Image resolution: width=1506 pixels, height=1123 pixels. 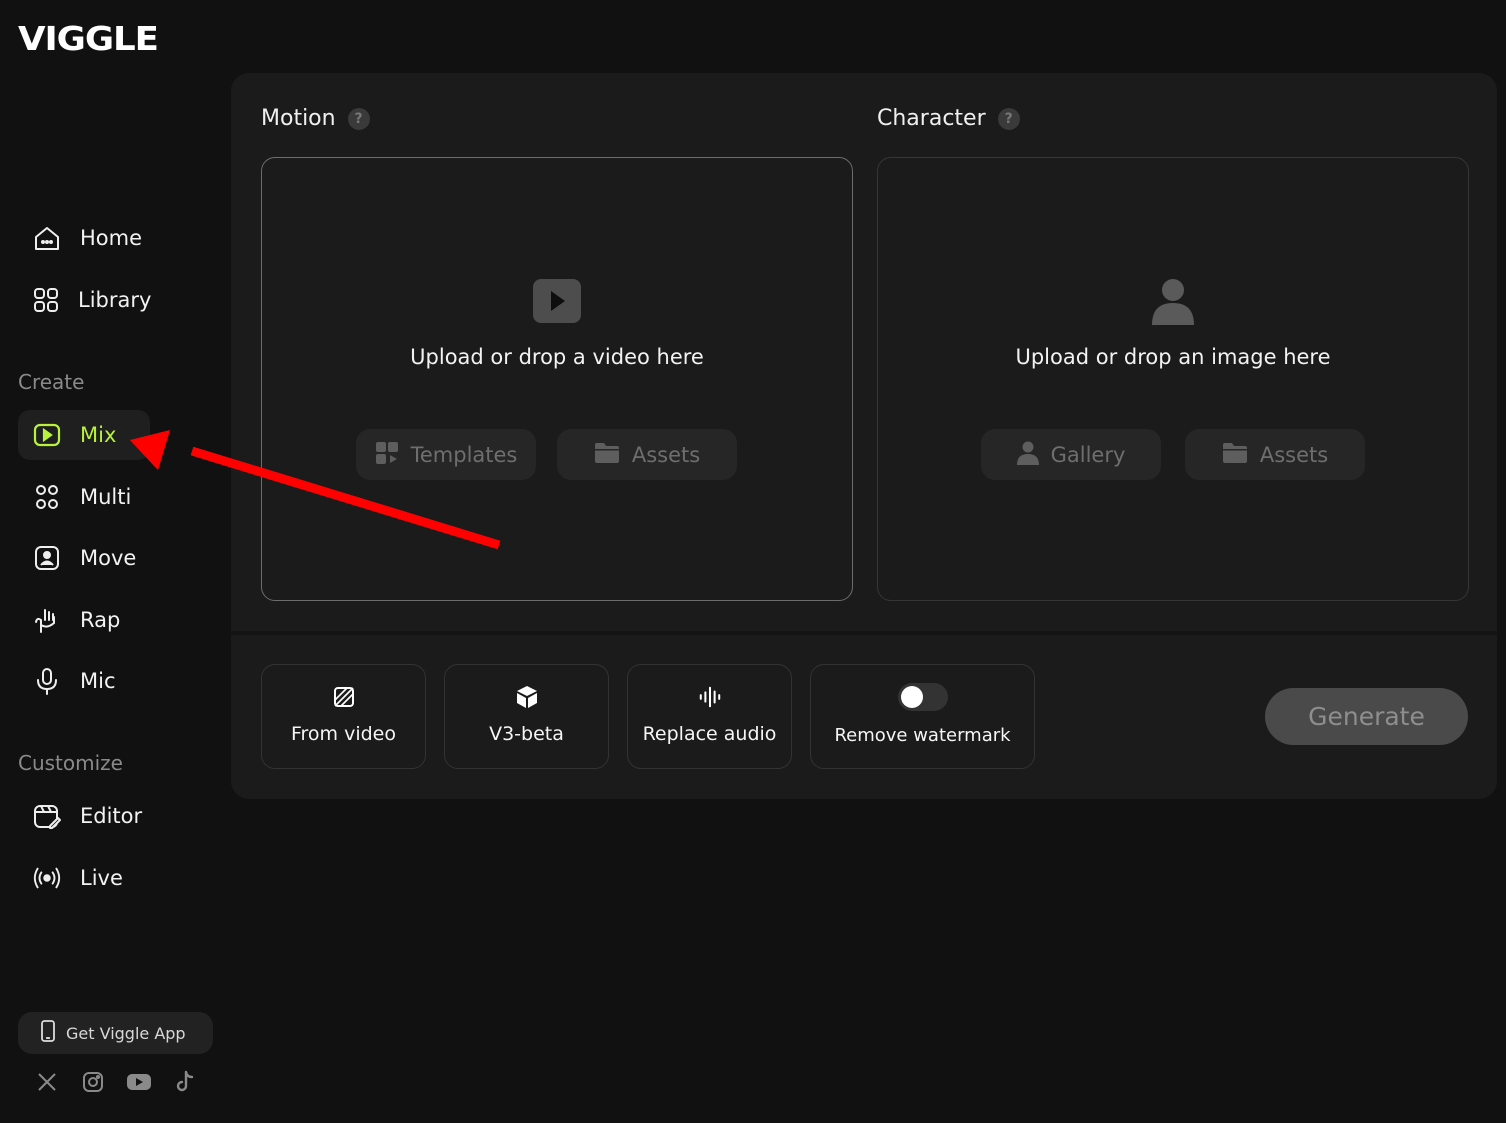 What do you see at coordinates (101, 878) in the screenshot?
I see `sidebar-item-label: Live` at bounding box center [101, 878].